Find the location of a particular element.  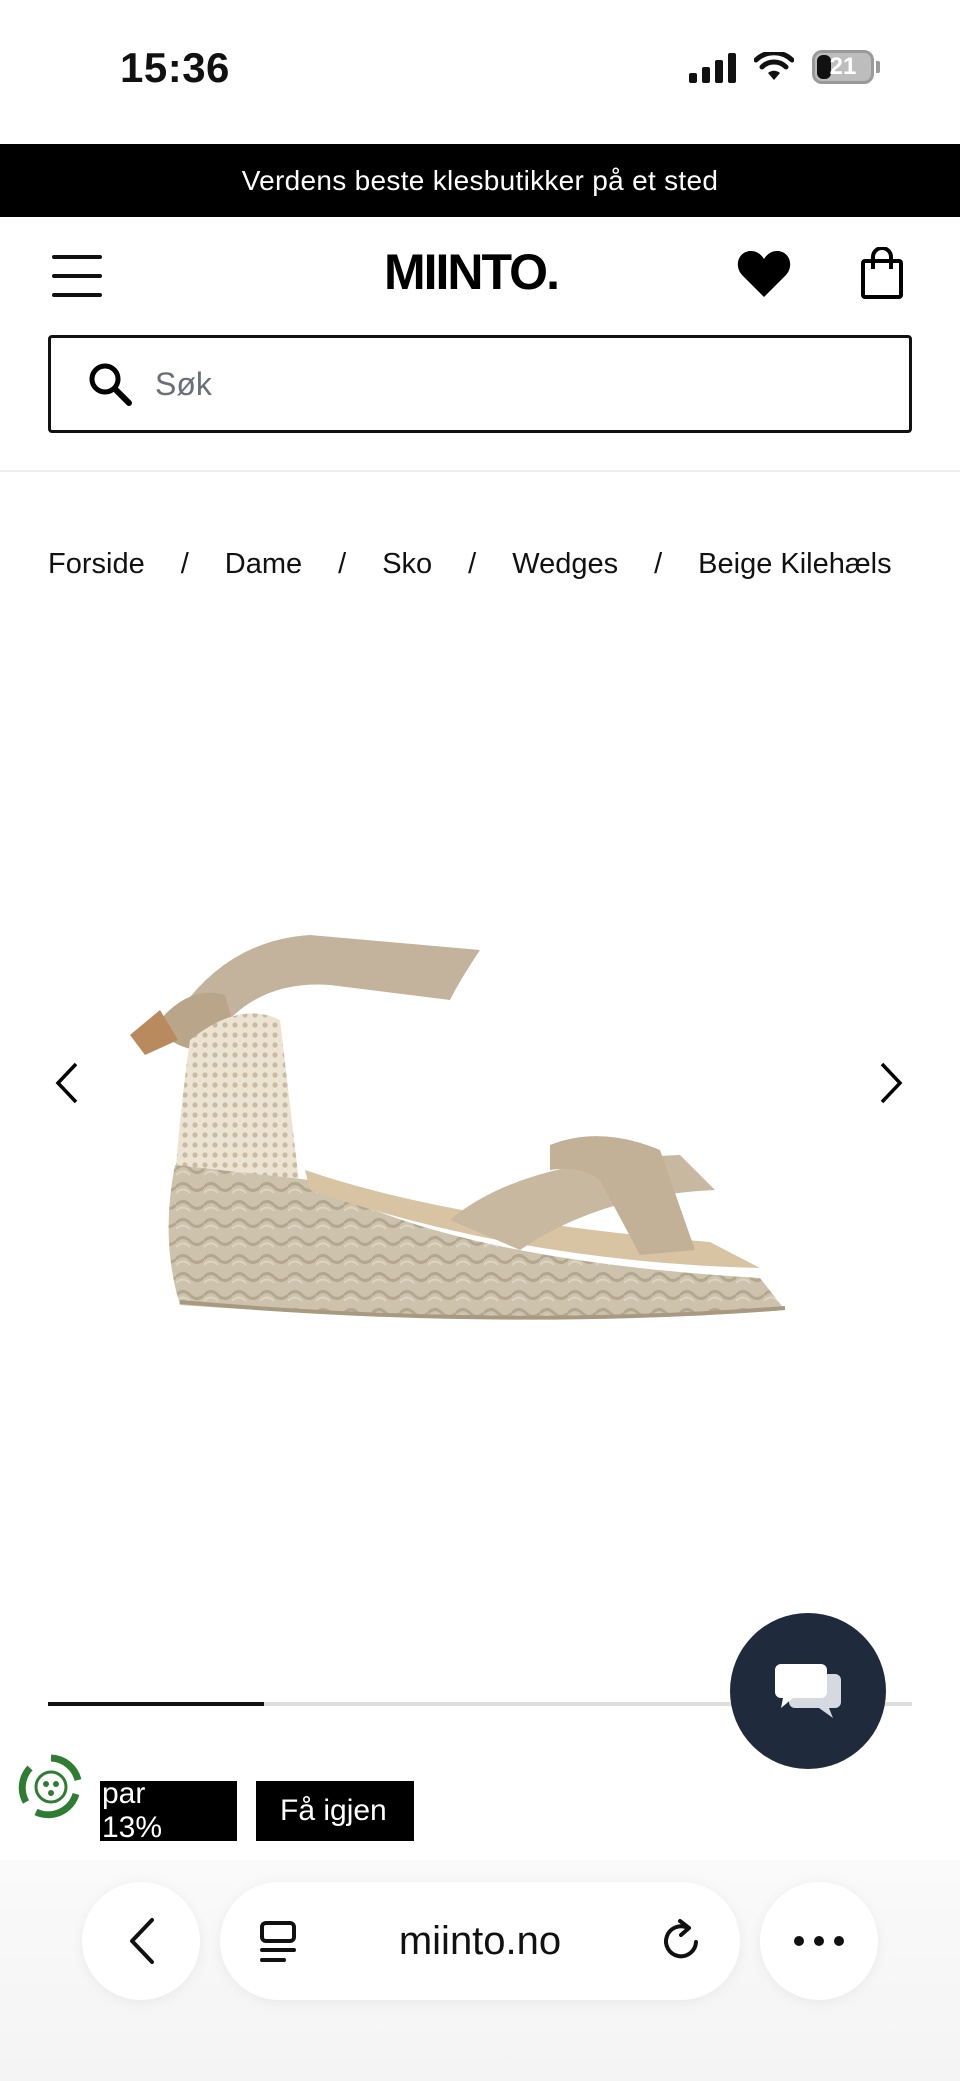

browser-back-button is located at coordinates (141, 1941).